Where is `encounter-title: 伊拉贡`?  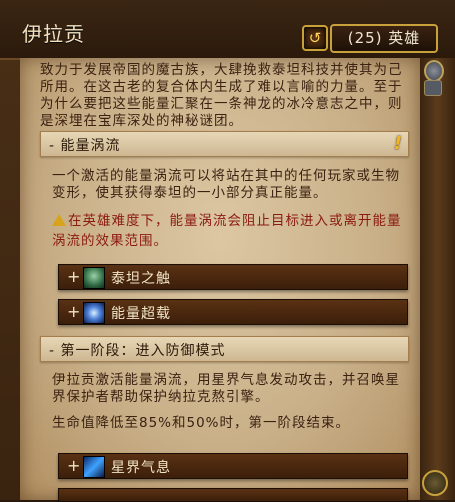 encounter-title: 伊拉贡 is located at coordinates (53, 34).